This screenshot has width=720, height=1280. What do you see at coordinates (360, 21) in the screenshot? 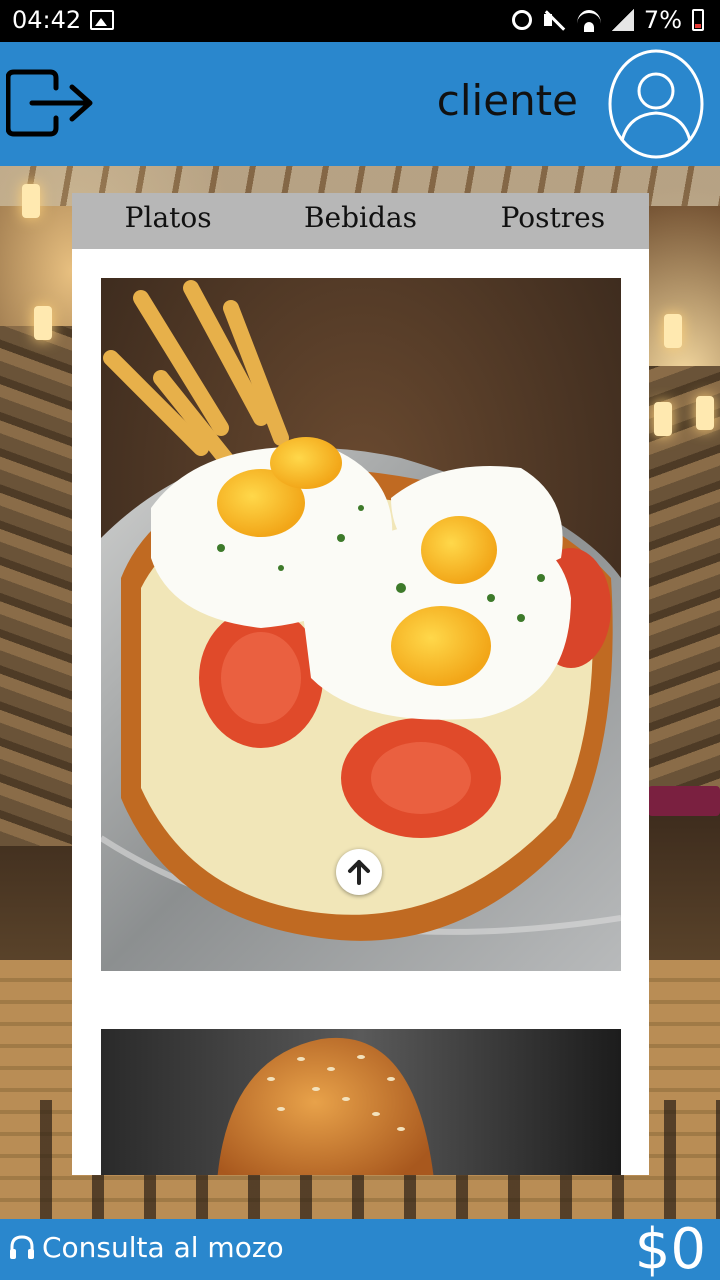
I see `status-bar: 04:42 7%` at bounding box center [360, 21].